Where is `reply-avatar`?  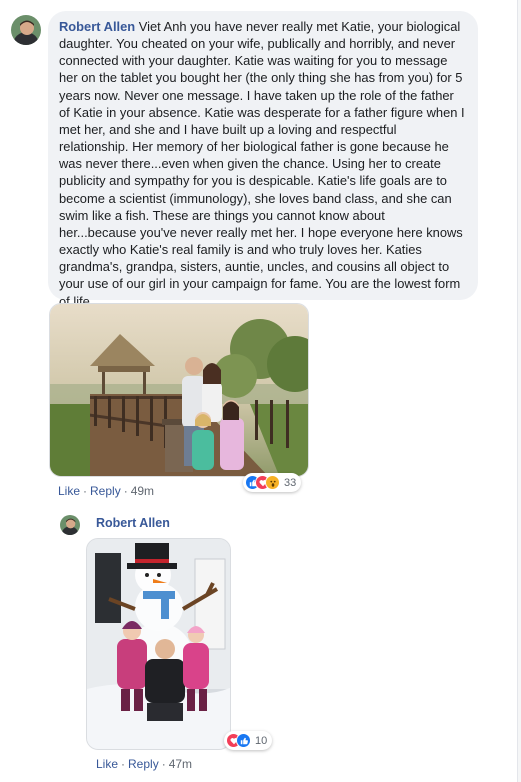
reply-avatar is located at coordinates (70, 525).